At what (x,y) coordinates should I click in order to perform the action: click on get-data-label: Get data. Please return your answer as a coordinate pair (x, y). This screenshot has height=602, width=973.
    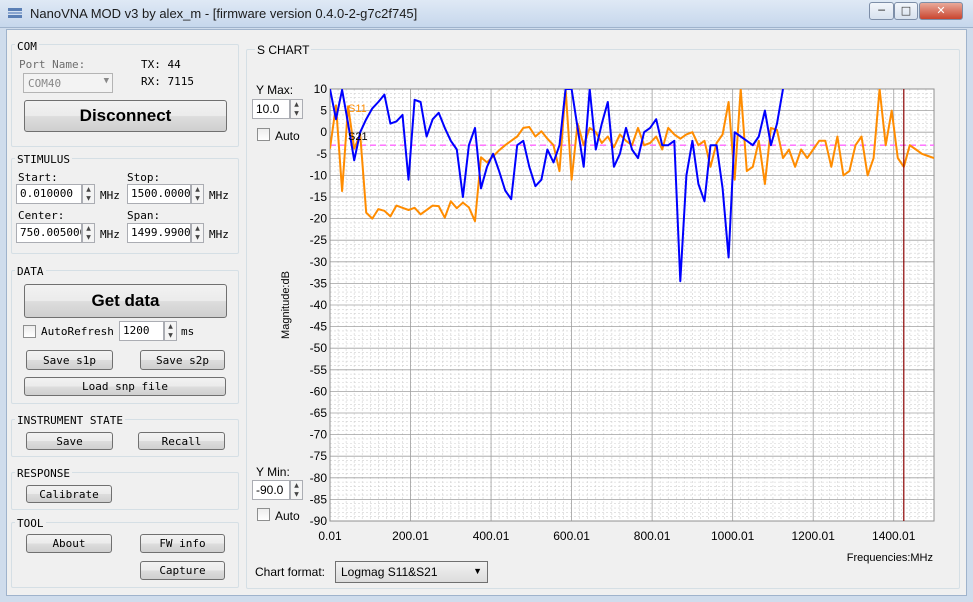
    Looking at the image, I should click on (125, 300).